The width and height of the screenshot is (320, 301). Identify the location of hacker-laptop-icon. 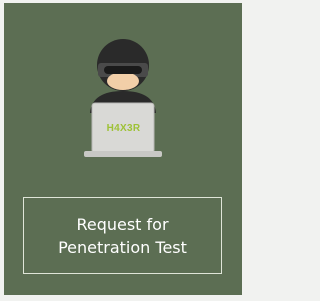
(123, 98).